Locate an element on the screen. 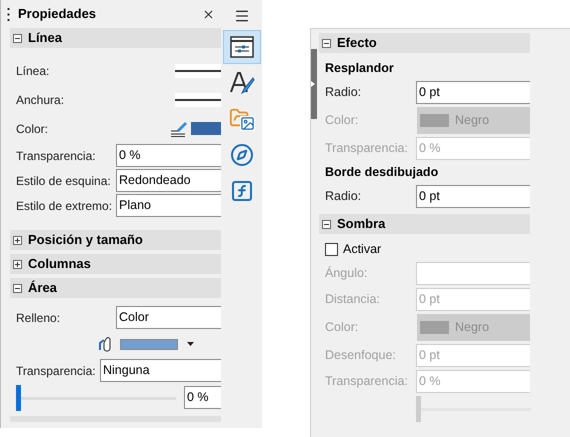  input-field: Redondeado is located at coordinates (169, 180).